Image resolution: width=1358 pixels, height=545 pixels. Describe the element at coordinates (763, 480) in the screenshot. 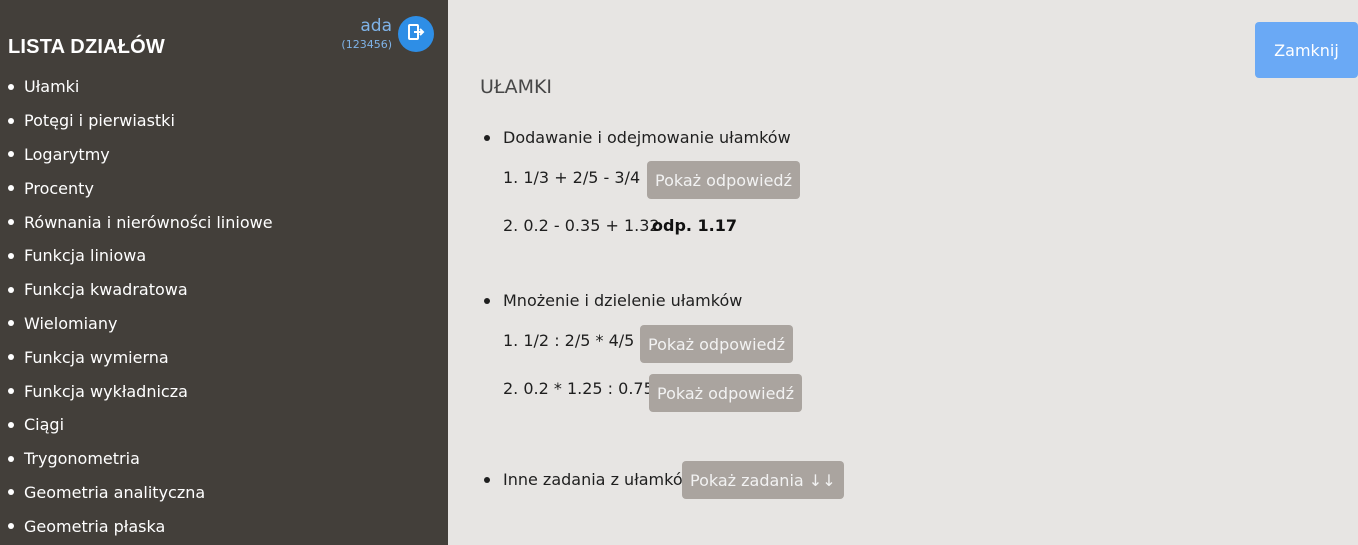

I see `show-tasks-button: Pokaż zadania ↓↓` at that location.